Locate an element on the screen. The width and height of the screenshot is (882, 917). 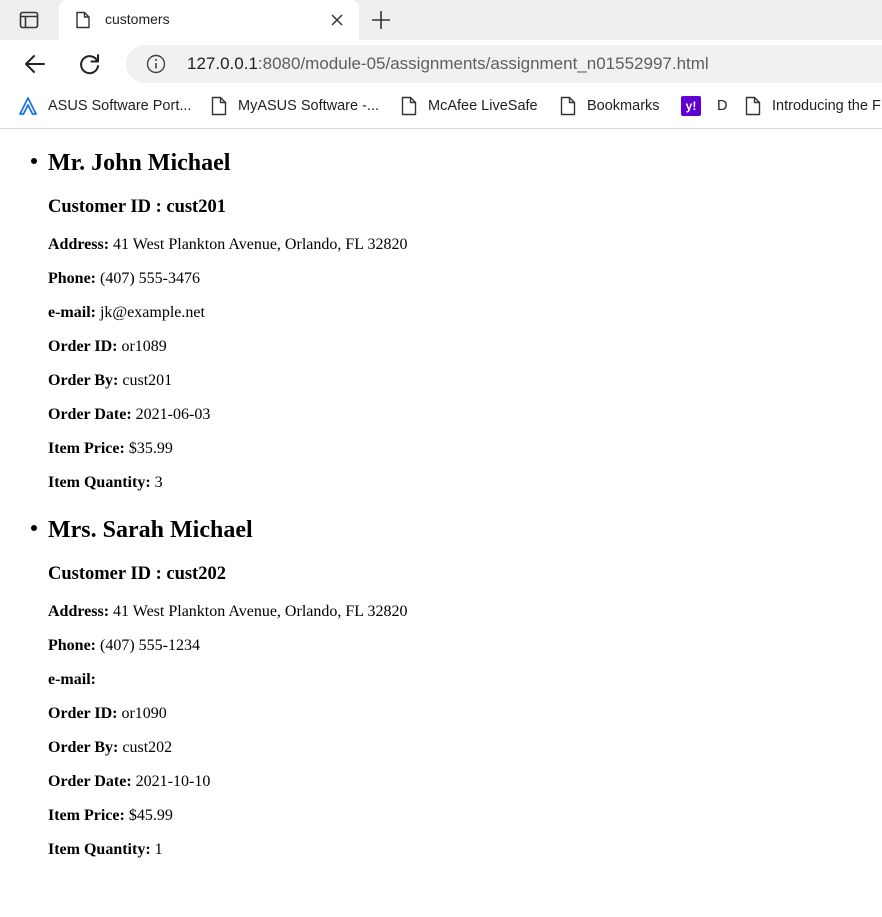
field-value: $45.99 is located at coordinates (148, 815).